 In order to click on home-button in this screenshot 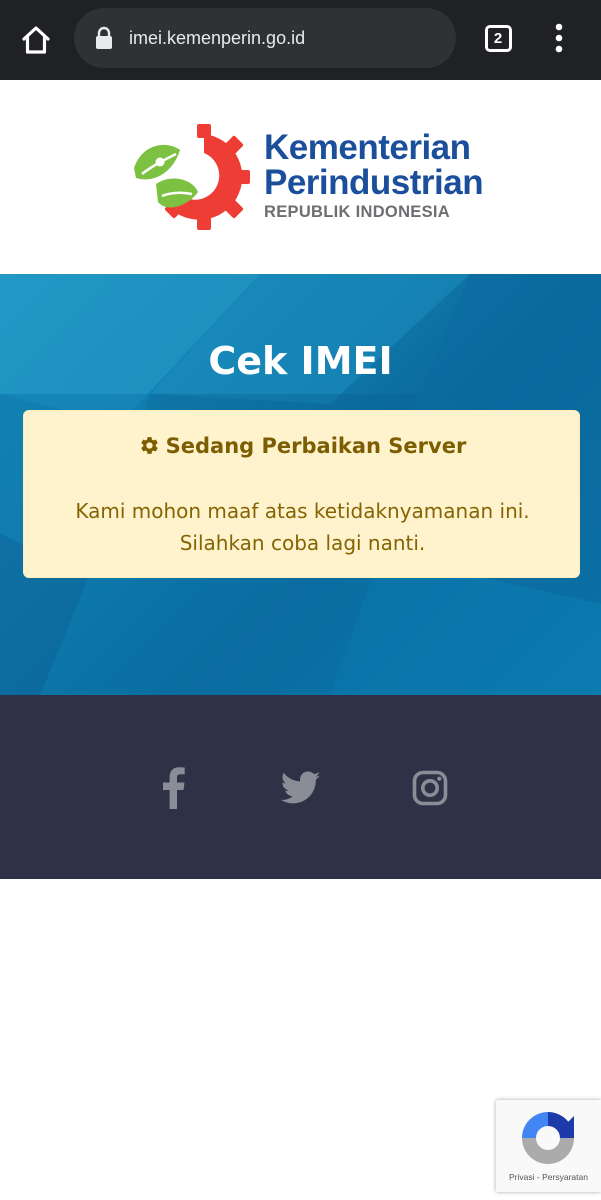, I will do `click(36, 40)`.